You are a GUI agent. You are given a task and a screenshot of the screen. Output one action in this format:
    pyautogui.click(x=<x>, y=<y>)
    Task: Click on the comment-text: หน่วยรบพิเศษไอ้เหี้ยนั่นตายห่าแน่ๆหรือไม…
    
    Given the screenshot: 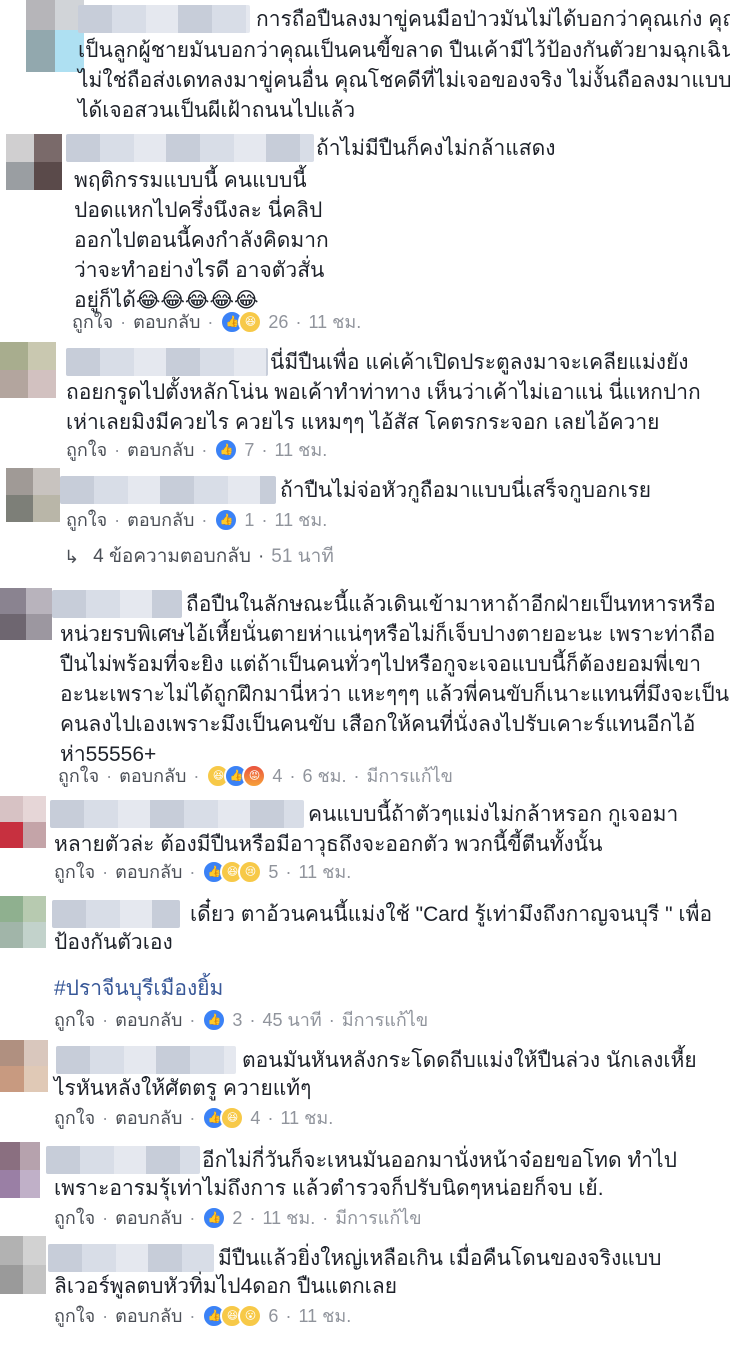 What is the action you would take?
    pyautogui.click(x=388, y=634)
    